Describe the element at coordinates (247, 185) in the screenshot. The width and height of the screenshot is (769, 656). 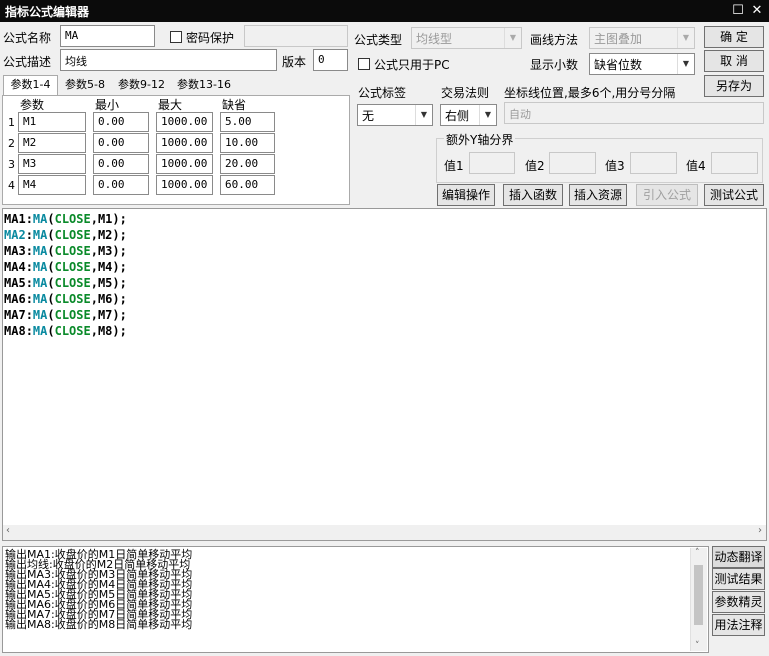
I see `param-default-input: 60.00` at that location.